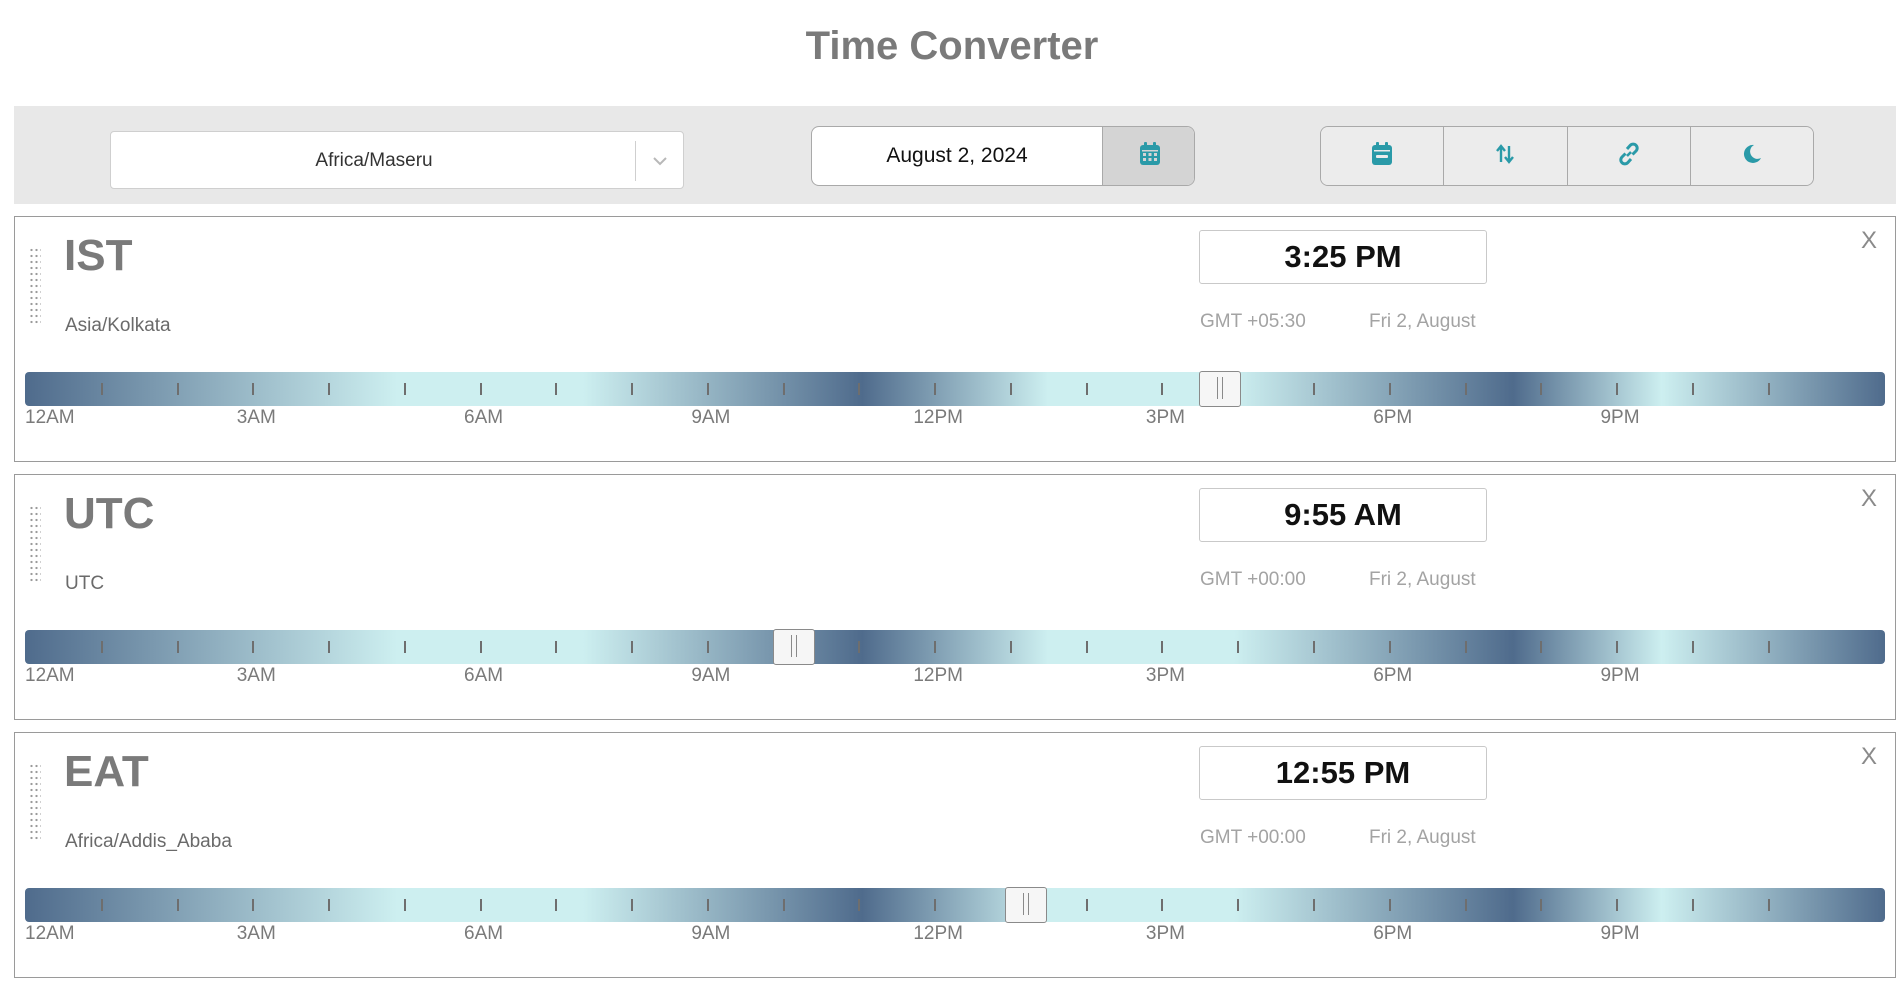 Image resolution: width=1904 pixels, height=981 pixels. I want to click on timezone-abbreviation: IST, so click(98, 255).